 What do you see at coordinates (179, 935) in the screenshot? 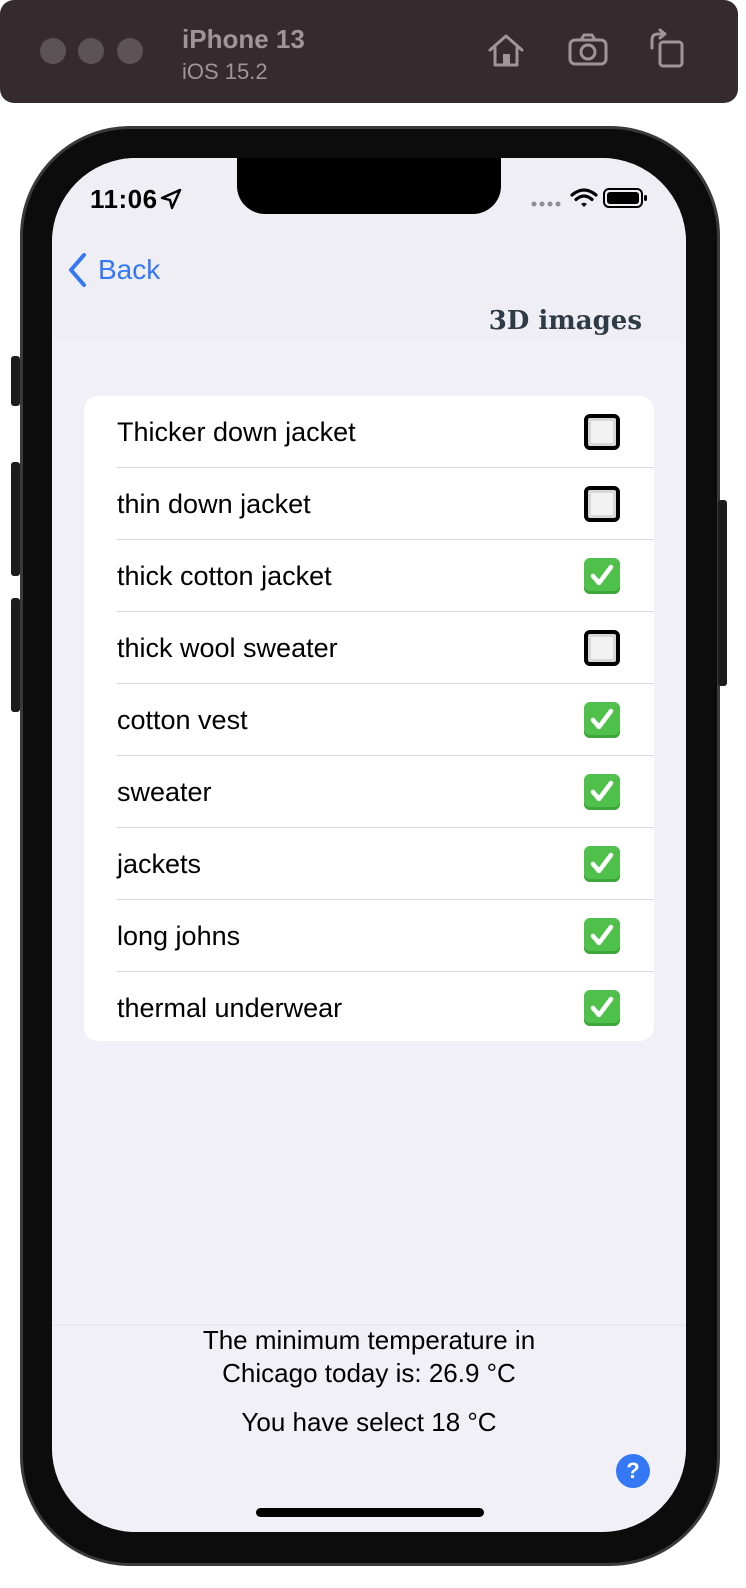
I see `item-label: long johns` at bounding box center [179, 935].